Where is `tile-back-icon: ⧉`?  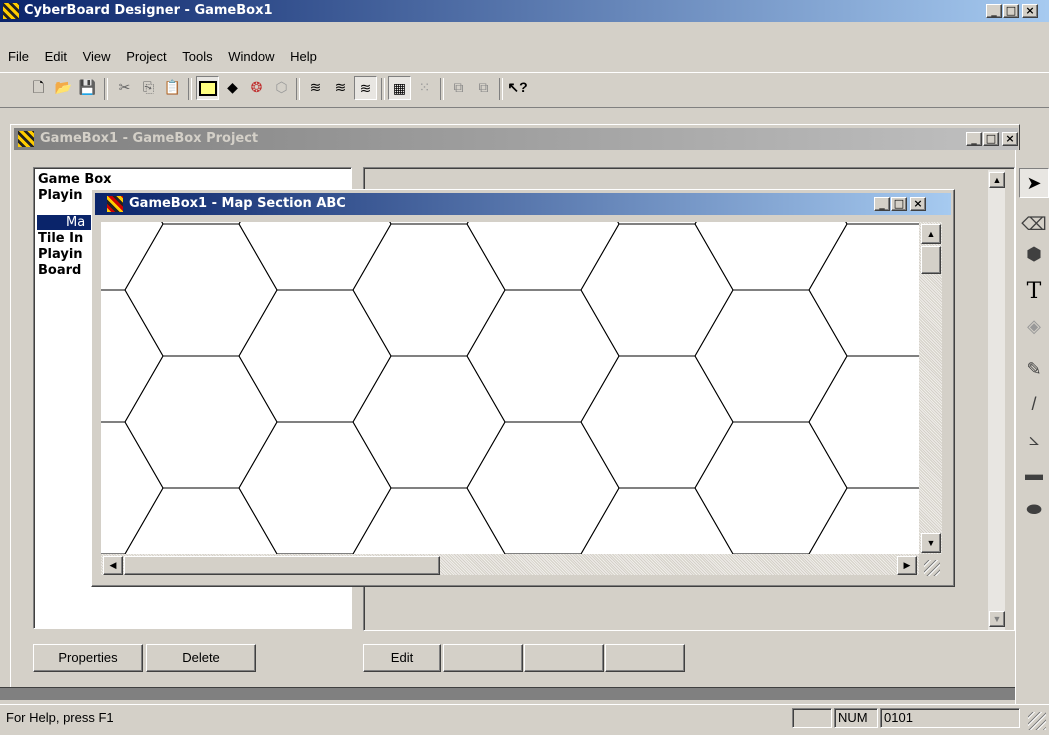
tile-back-icon: ⧉ is located at coordinates (458, 88).